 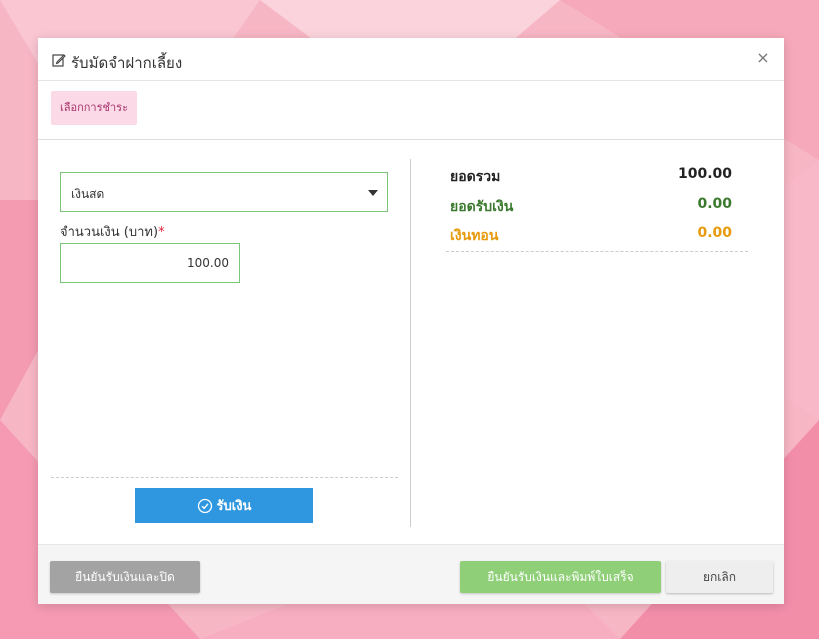 What do you see at coordinates (474, 236) in the screenshot?
I see `change-label: เงินทอน` at bounding box center [474, 236].